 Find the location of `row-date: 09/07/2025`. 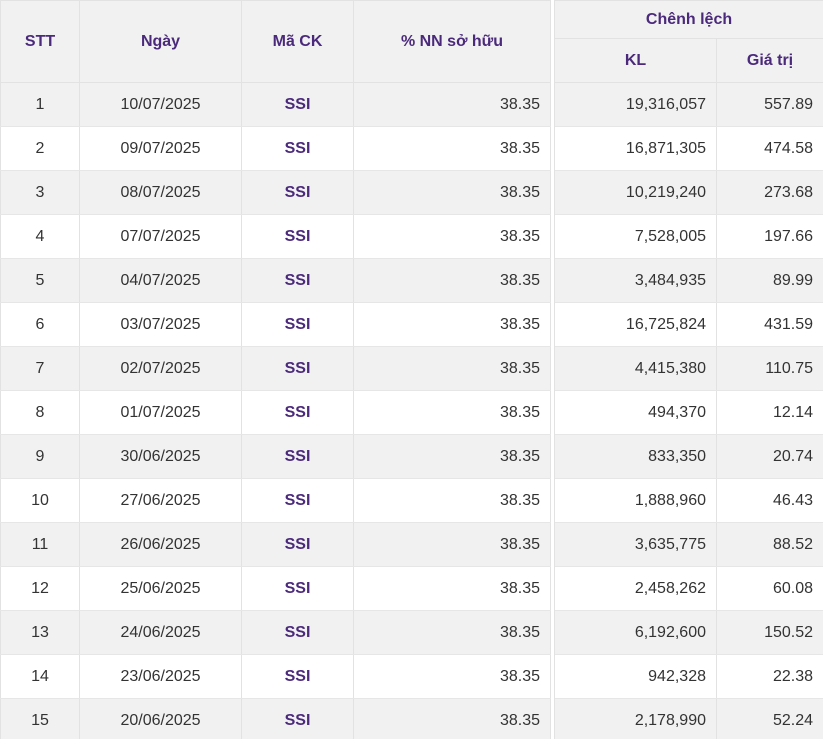

row-date: 09/07/2025 is located at coordinates (160, 148).